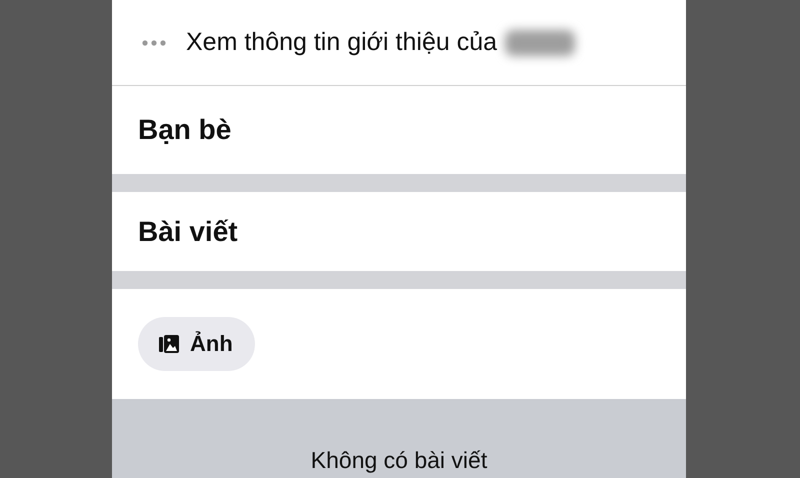  I want to click on photos-icon, so click(169, 344).